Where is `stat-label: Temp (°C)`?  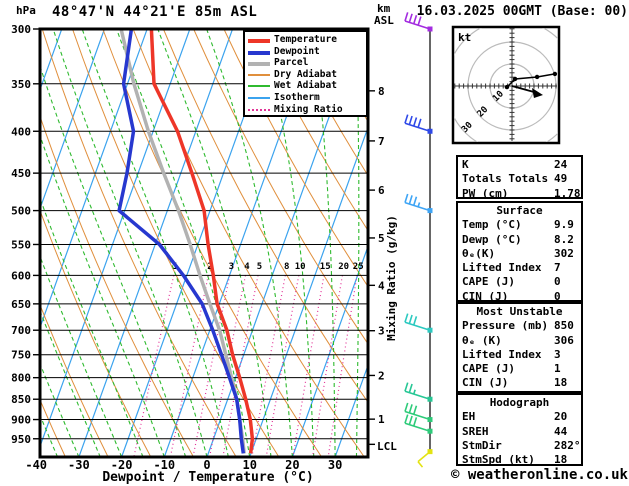 stat-label: Temp (°C) is located at coordinates (492, 225).